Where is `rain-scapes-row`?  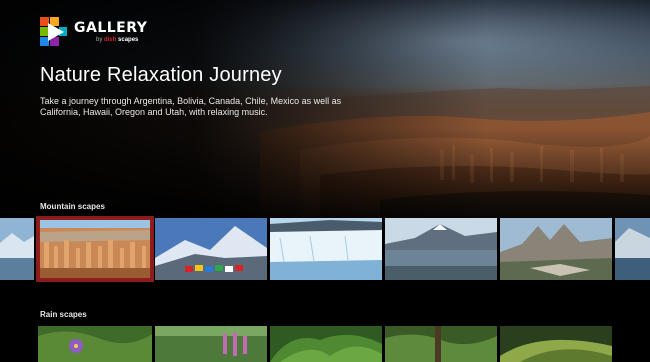
rain-scapes-row is located at coordinates (325, 344).